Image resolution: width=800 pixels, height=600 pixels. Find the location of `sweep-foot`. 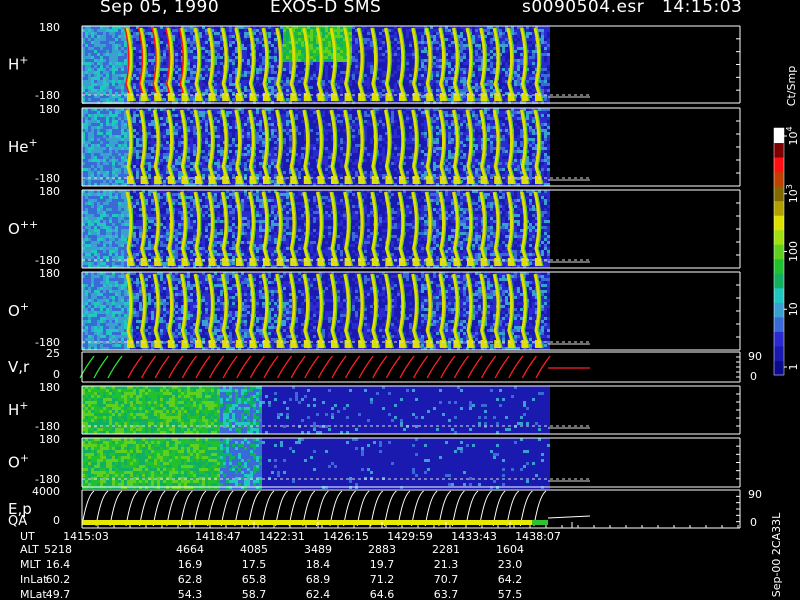

sweep-foot is located at coordinates (211, 97).